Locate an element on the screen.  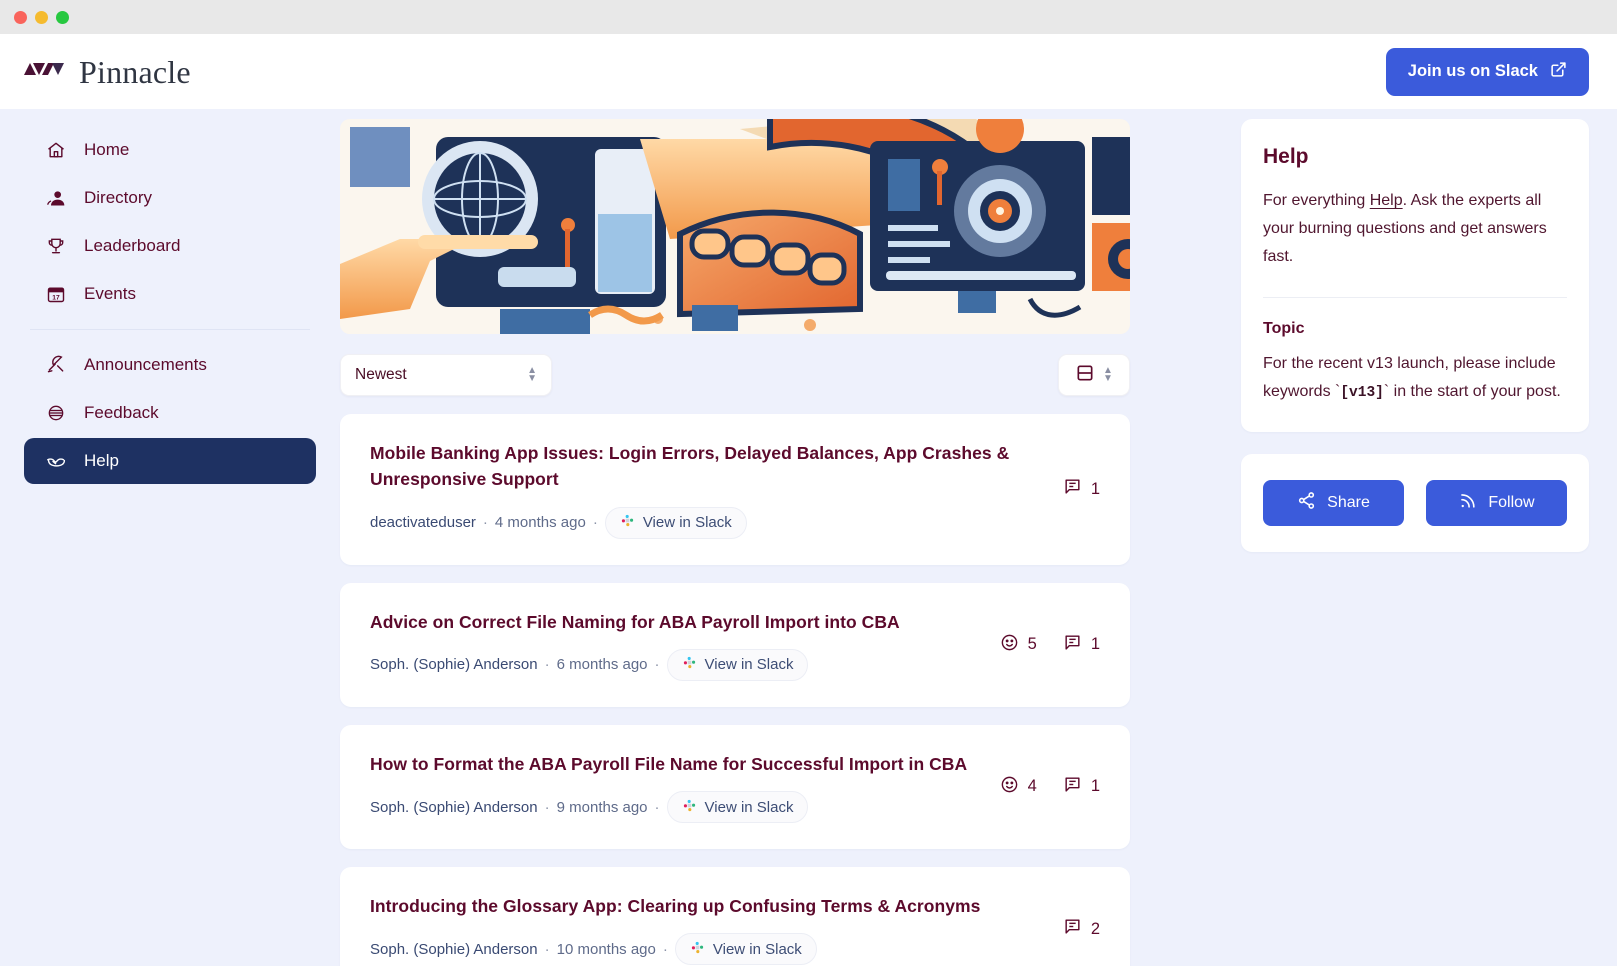
follow-button: Follow is located at coordinates (1496, 503).